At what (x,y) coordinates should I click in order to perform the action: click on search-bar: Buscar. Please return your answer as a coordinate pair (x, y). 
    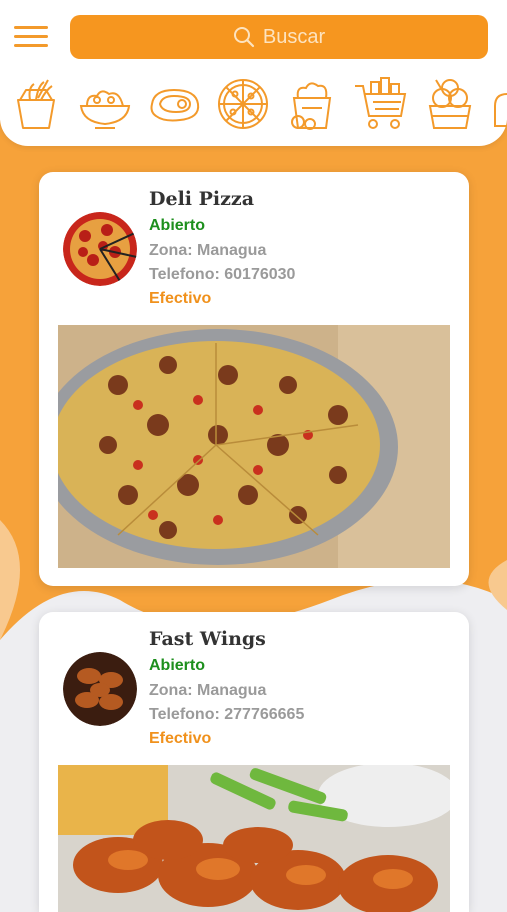
    Looking at the image, I should click on (279, 37).